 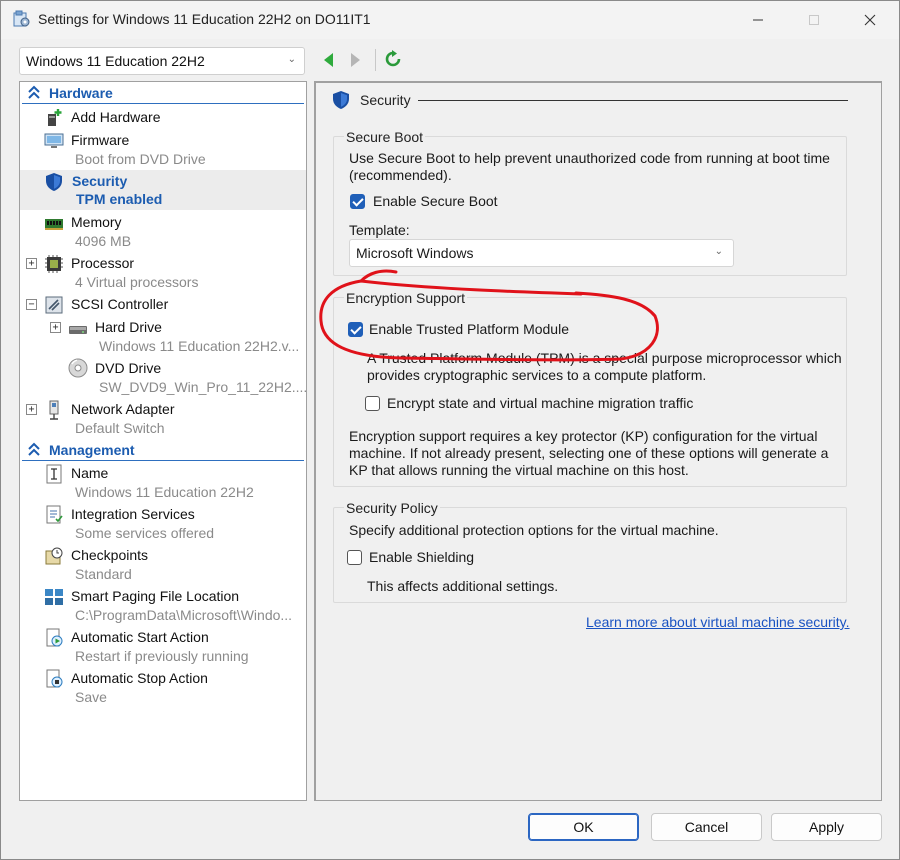 I want to click on tree-item-label: Hard Drive, so click(x=128, y=327).